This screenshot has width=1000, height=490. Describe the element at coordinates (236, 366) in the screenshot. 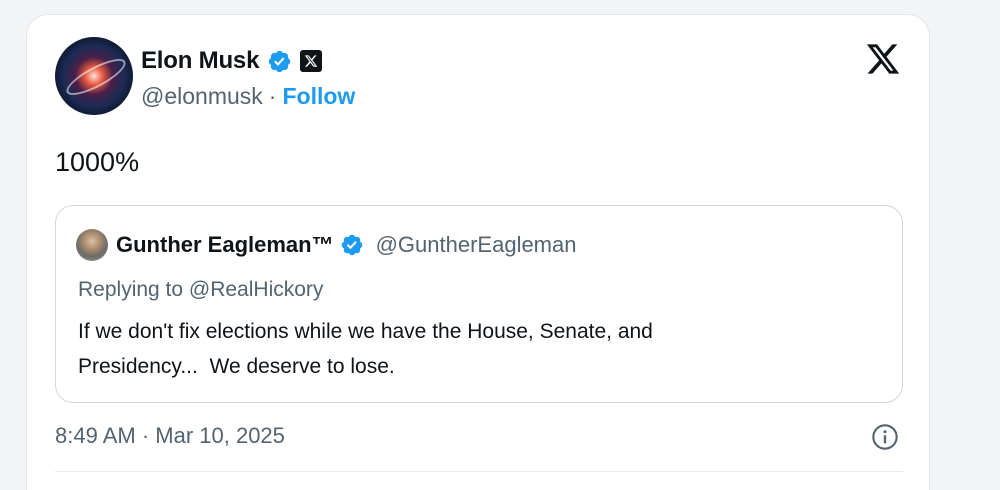

I see `quoted-text-line: Presidency... We deserve to lose.` at that location.